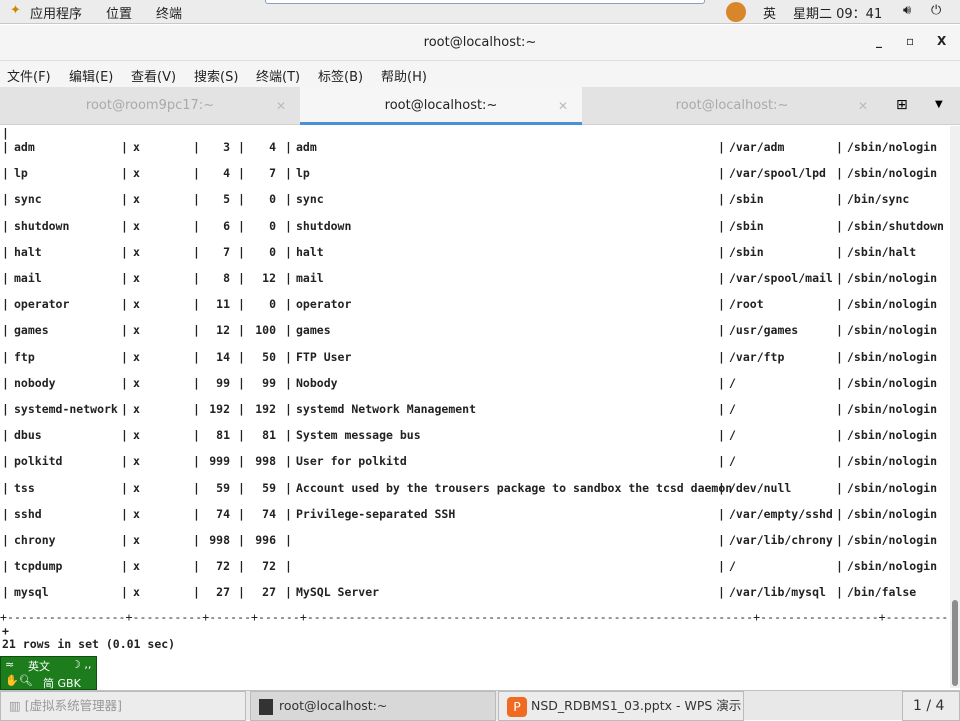  What do you see at coordinates (169, 12) in the screenshot?
I see `menu-terminal: 终端` at bounding box center [169, 12].